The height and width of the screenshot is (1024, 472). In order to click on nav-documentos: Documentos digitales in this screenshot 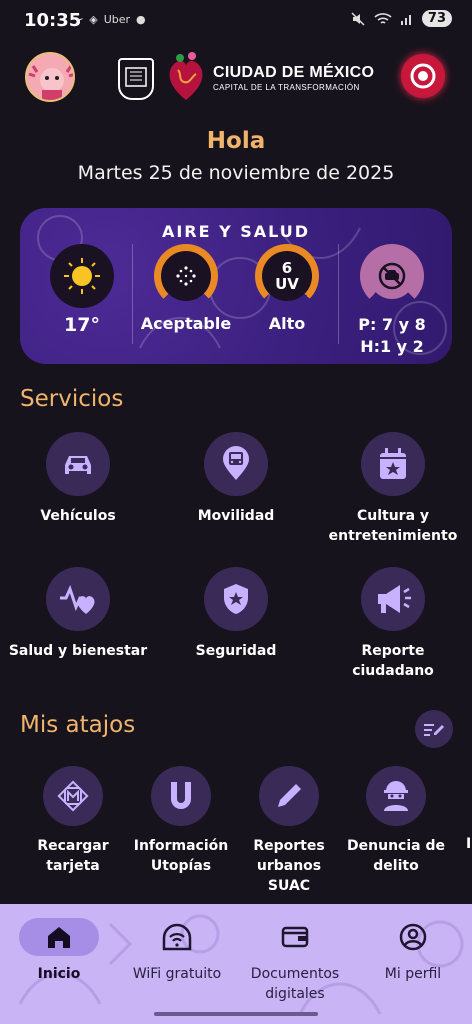, I will do `click(295, 954)`.